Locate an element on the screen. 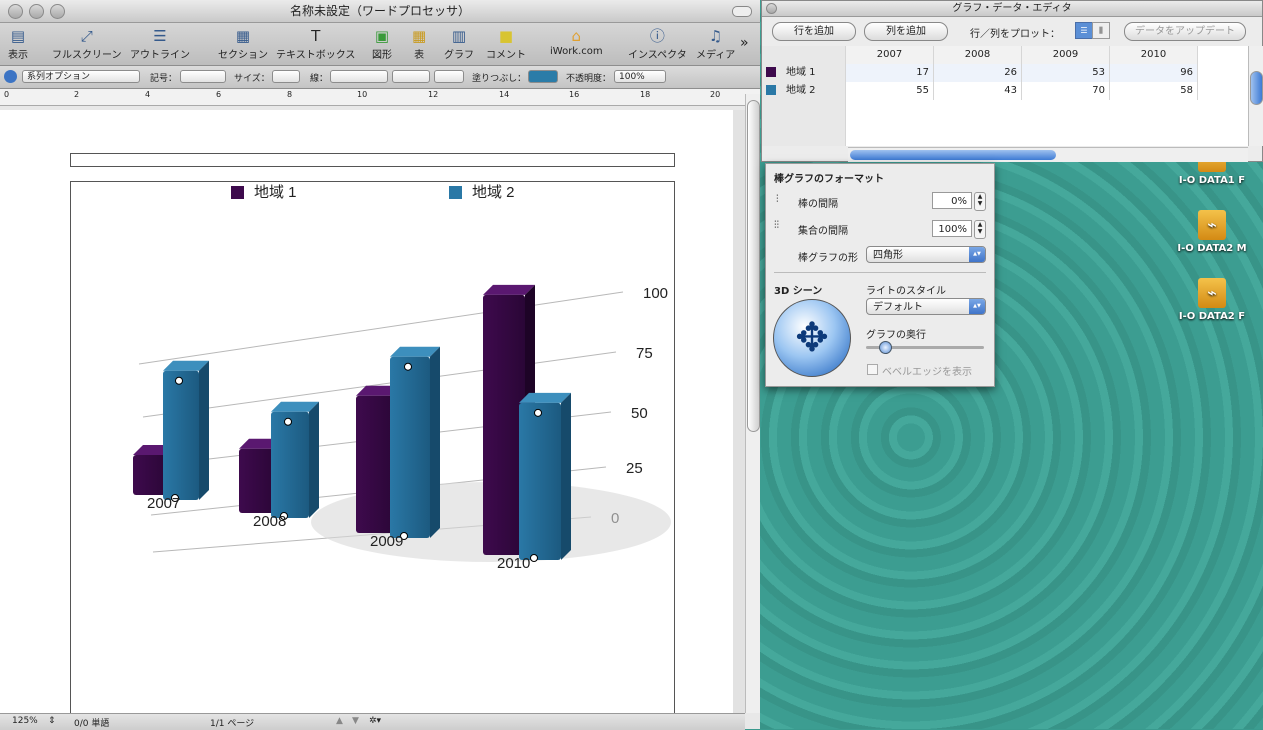 The height and width of the screenshot is (730, 1263). 3d-rotate-control-icon: ✥ is located at coordinates (812, 338).